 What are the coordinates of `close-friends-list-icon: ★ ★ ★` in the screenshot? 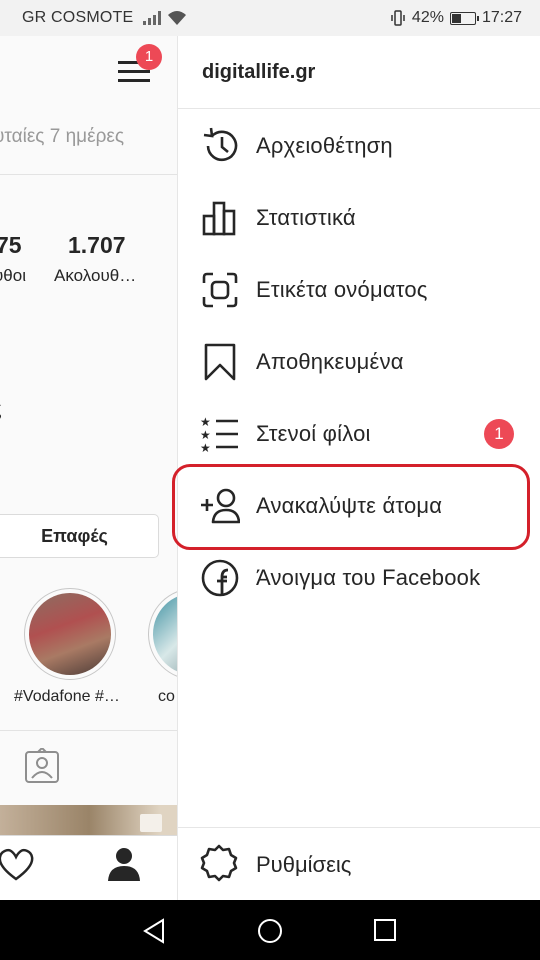 It's located at (220, 434).